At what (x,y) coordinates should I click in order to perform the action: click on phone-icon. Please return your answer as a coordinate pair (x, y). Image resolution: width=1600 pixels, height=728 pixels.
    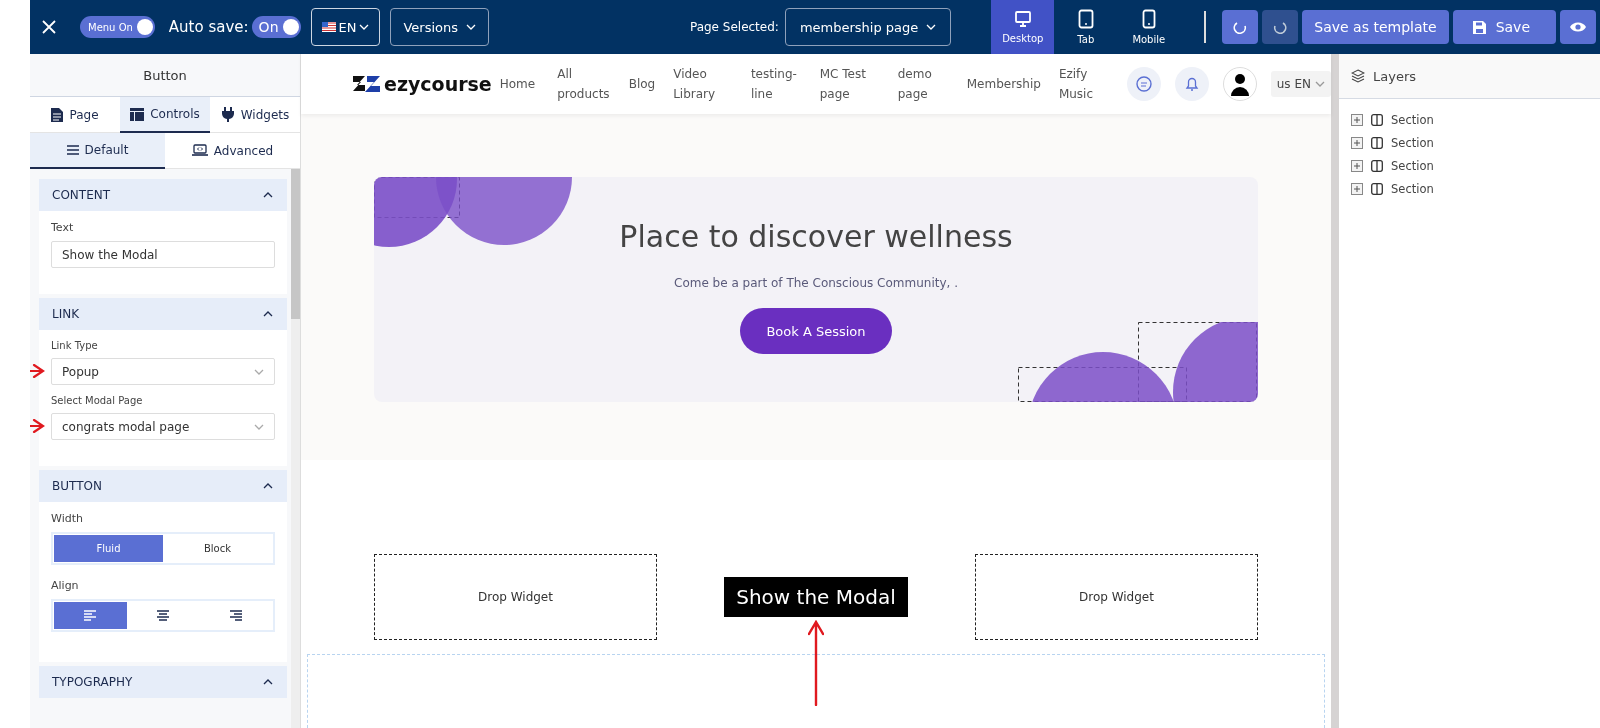
    Looking at the image, I should click on (1148, 19).